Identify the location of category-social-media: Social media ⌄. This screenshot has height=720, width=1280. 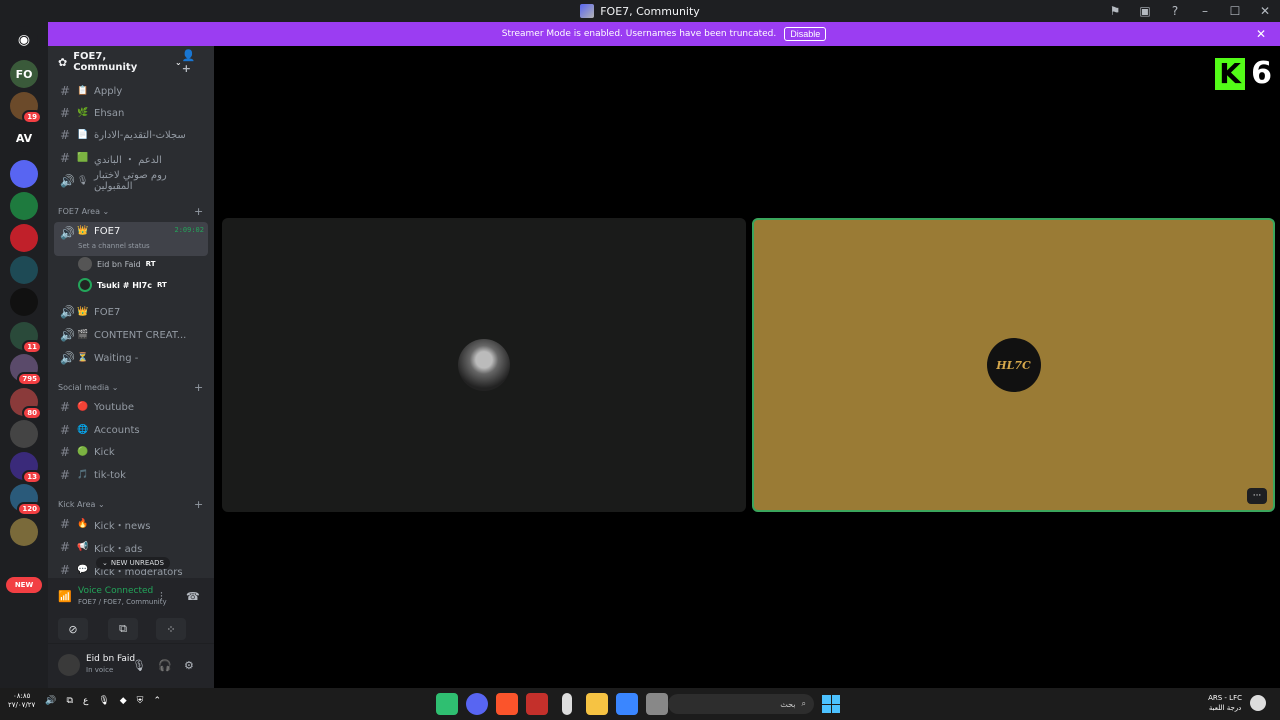
(88, 387).